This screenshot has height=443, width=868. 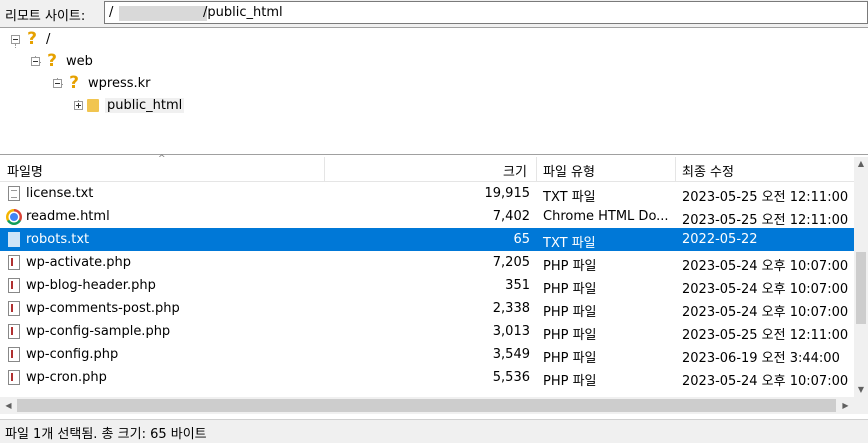 I want to click on redacted-path-segment, so click(x=163, y=13).